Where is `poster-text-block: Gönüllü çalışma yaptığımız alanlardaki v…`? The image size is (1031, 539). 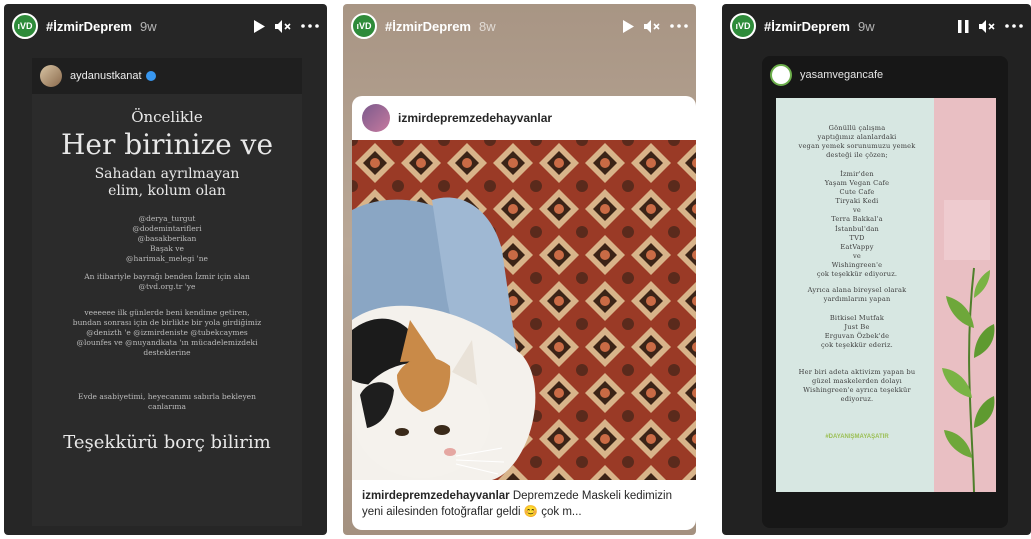
poster-text-block: Gönüllü çalışma yaptığımız alanlardaki v… is located at coordinates (857, 142).